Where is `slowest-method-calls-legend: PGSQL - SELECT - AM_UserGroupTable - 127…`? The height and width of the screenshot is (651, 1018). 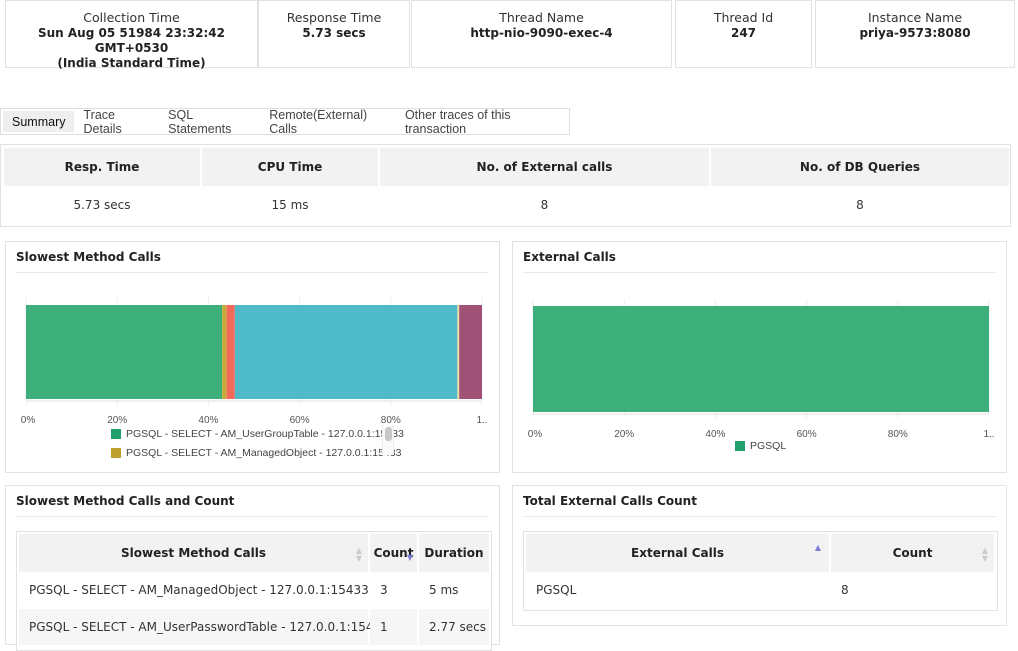
slowest-method-calls-legend: PGSQL - SELECT - AM_UserGroupTable - 127… is located at coordinates (257, 443).